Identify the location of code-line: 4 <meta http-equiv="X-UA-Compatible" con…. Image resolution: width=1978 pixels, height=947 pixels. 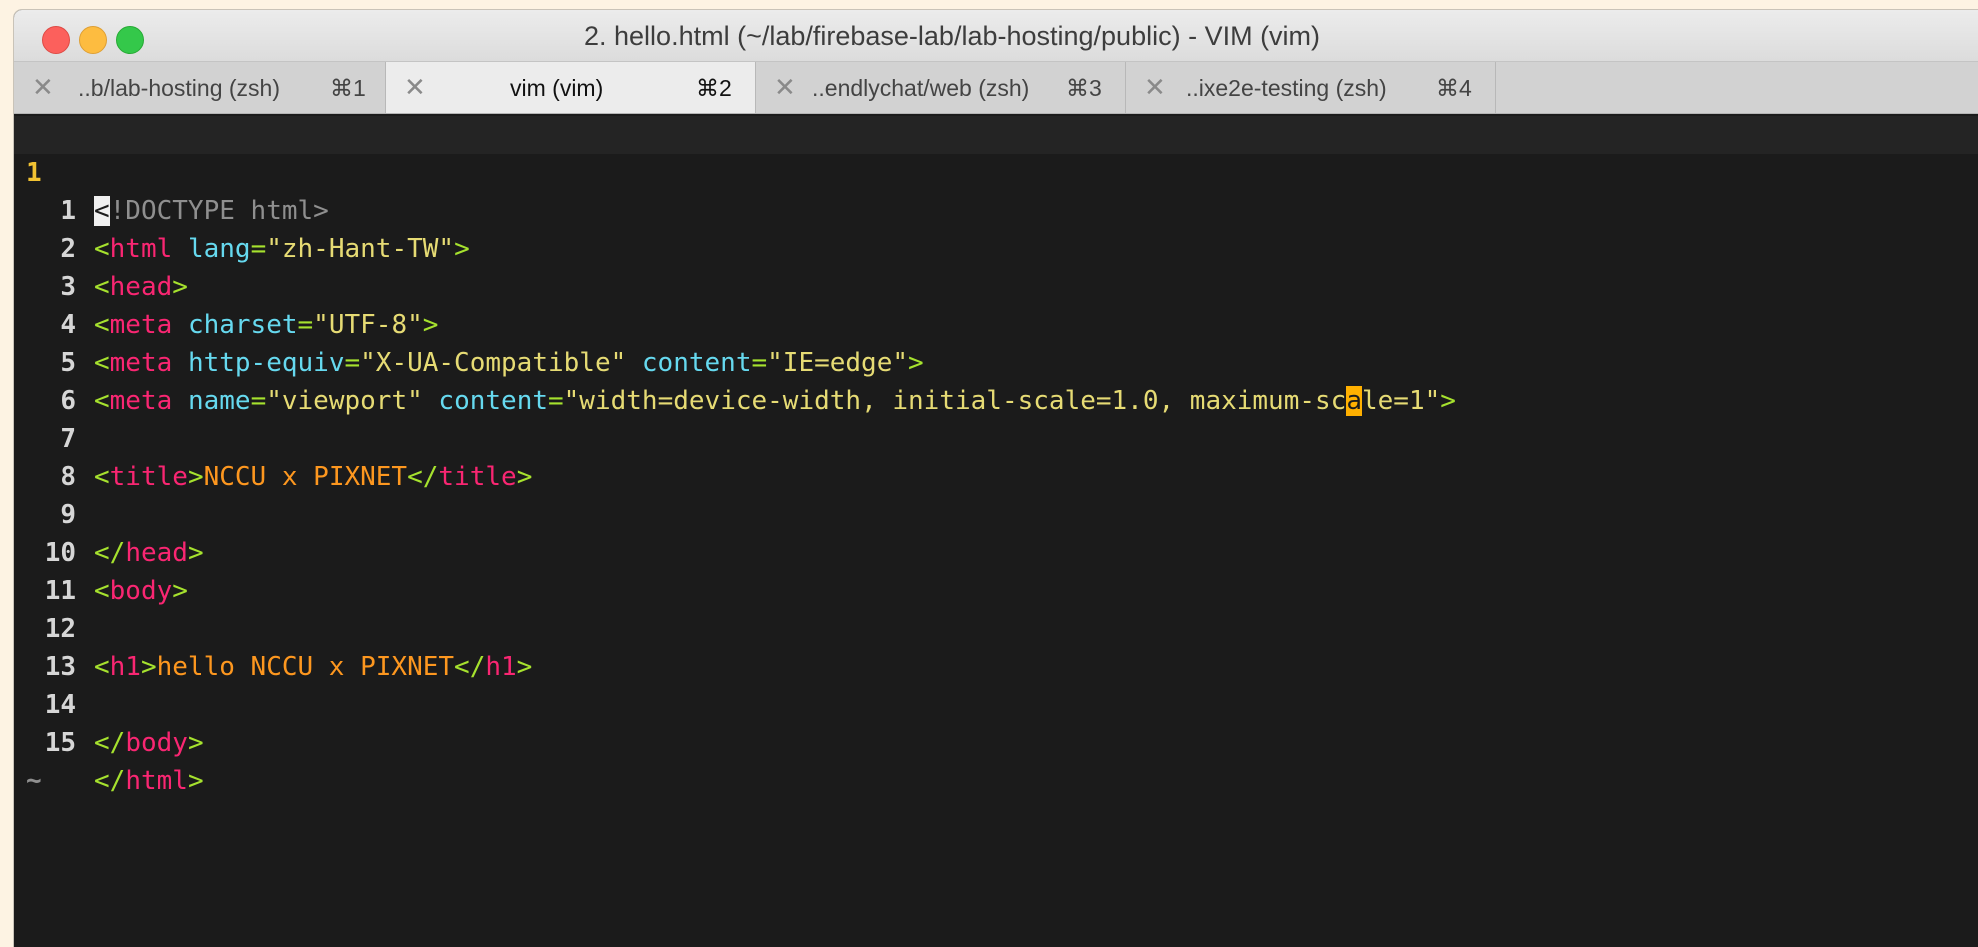
(996, 323).